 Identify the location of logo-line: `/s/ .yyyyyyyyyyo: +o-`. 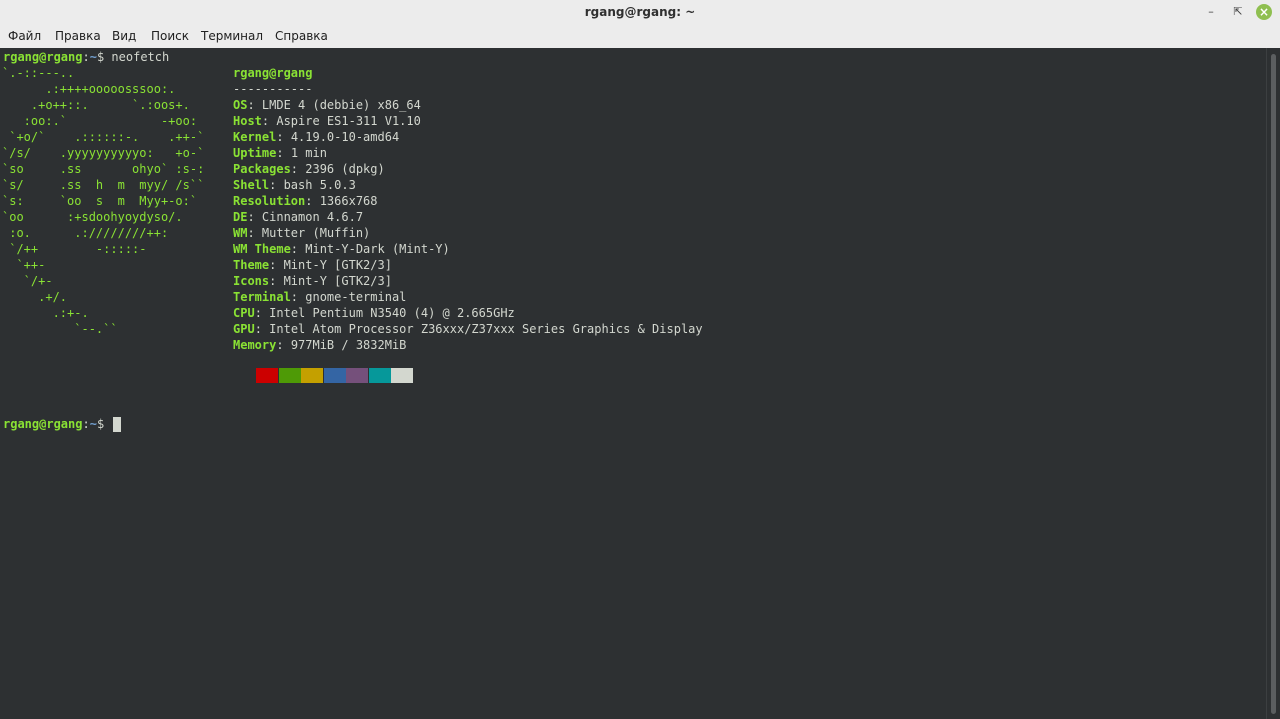
(103, 153).